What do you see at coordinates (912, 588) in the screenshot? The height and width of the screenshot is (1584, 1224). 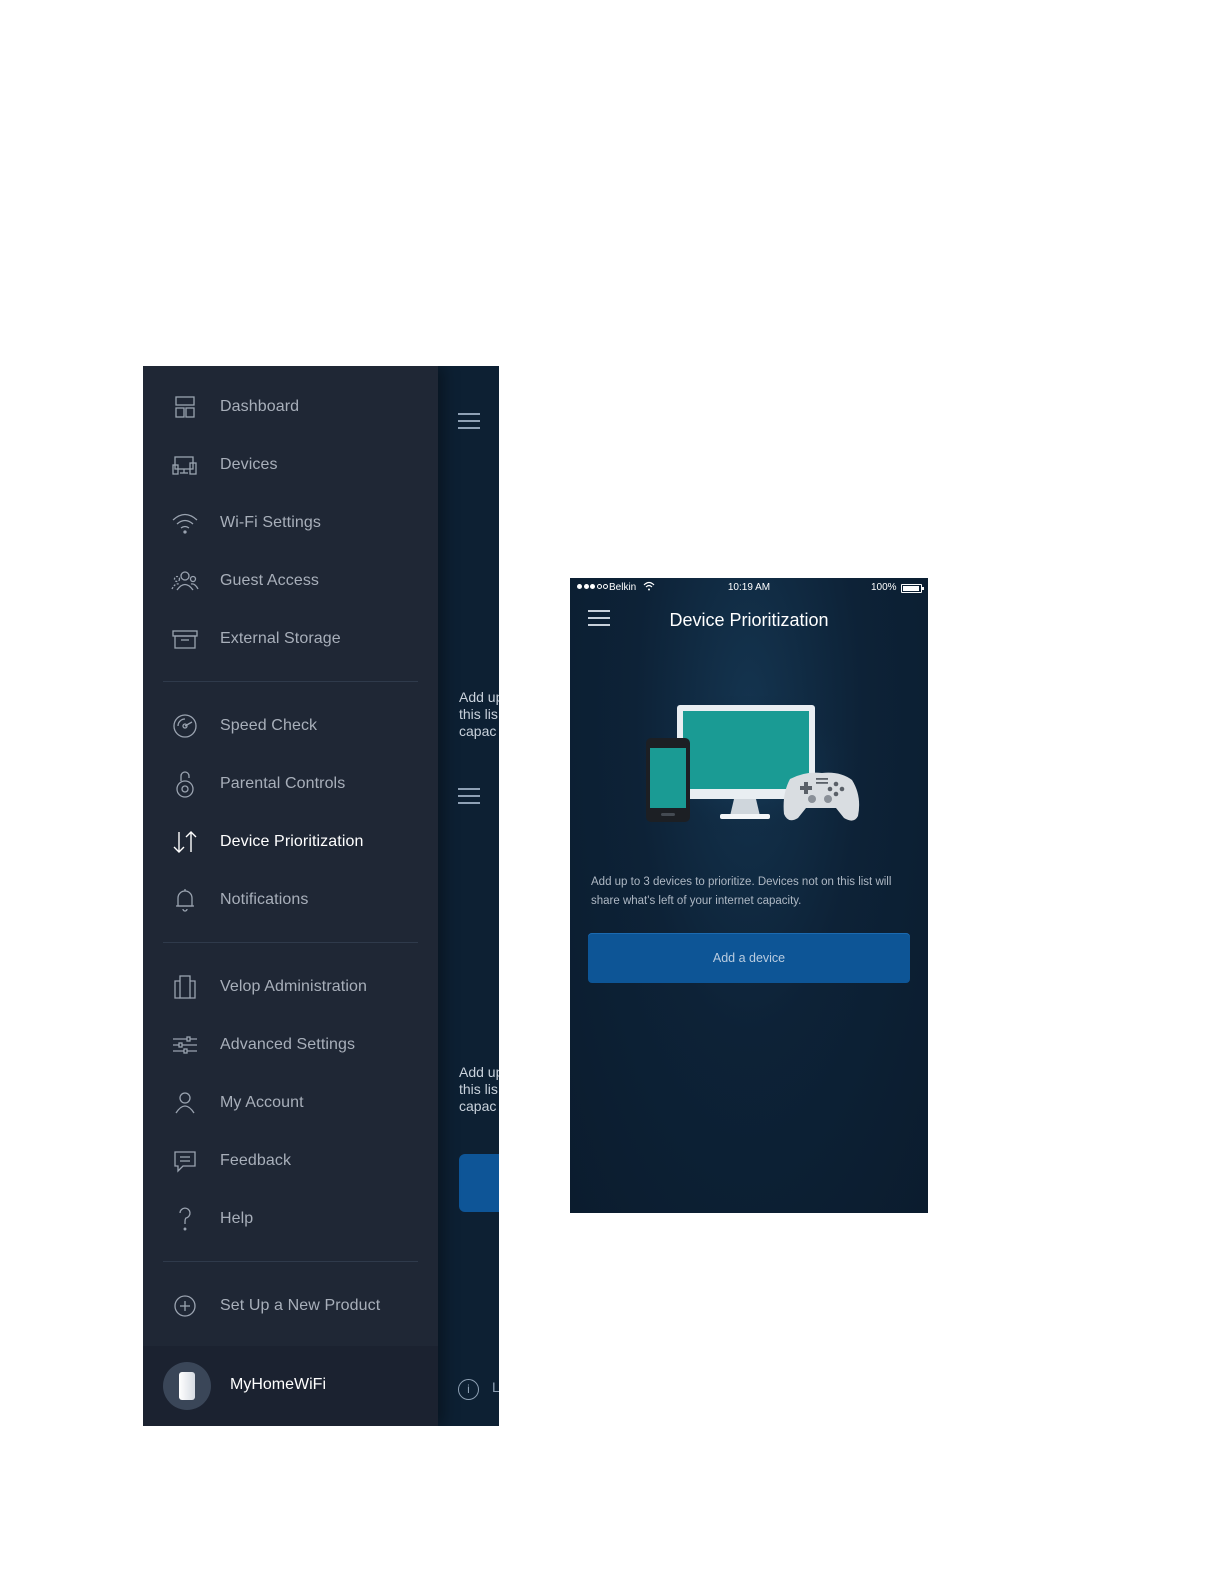 I see `battery-icon` at bounding box center [912, 588].